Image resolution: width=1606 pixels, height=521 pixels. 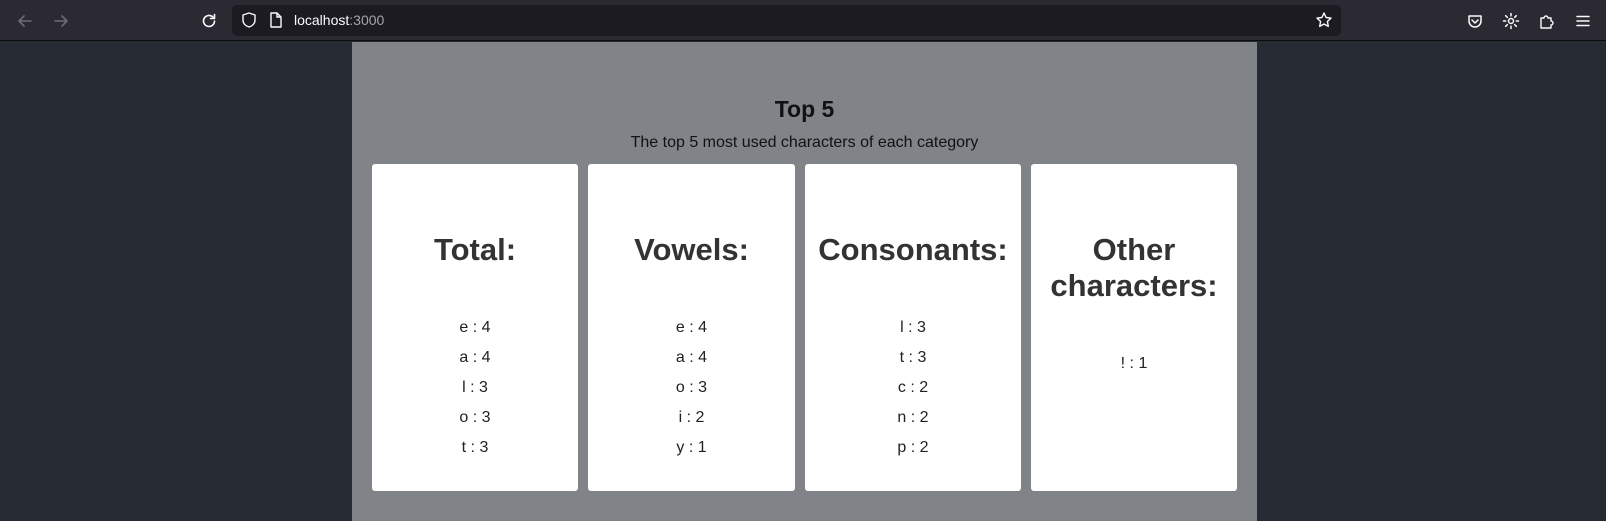 I want to click on pocket-icon, so click(x=1475, y=21).